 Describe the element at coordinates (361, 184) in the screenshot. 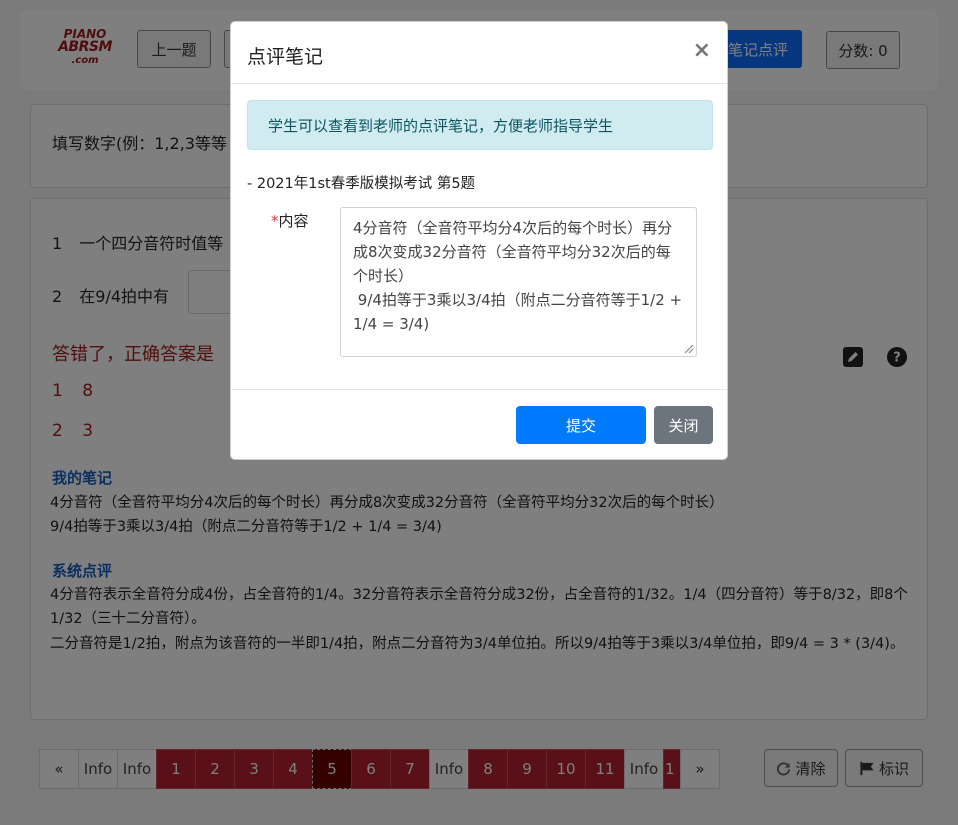

I see `exam-question-ref: - 2021年1st春季版模拟考试 第5题` at that location.